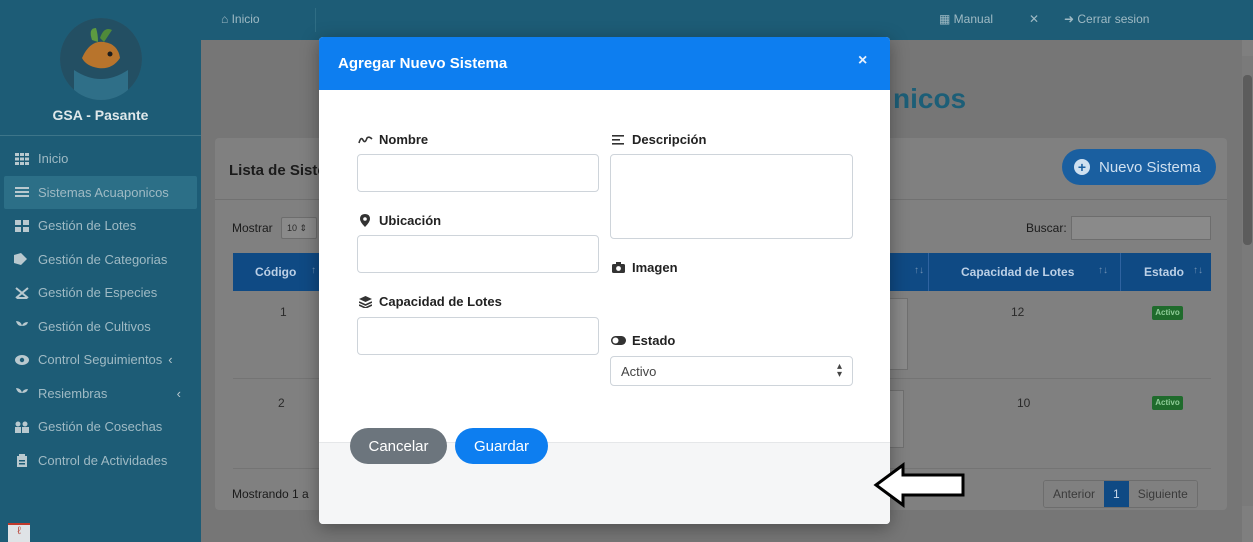 The image size is (1253, 542). I want to click on toggle-icon, so click(618, 340).